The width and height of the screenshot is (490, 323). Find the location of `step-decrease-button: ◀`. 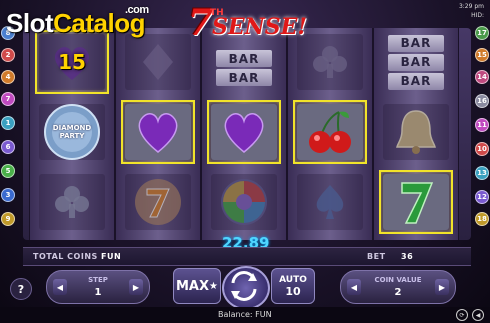

step-decrease-button: ◀ is located at coordinates (60, 287).